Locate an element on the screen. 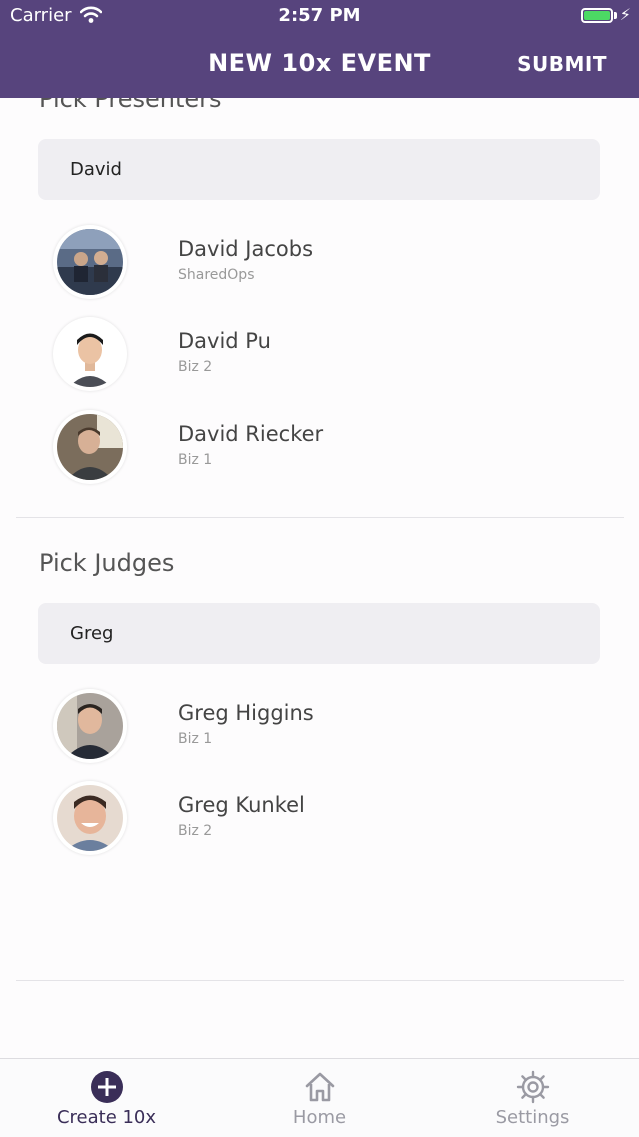 This screenshot has height=1137, width=639. judges-section-title: Pick Judges is located at coordinates (107, 563).